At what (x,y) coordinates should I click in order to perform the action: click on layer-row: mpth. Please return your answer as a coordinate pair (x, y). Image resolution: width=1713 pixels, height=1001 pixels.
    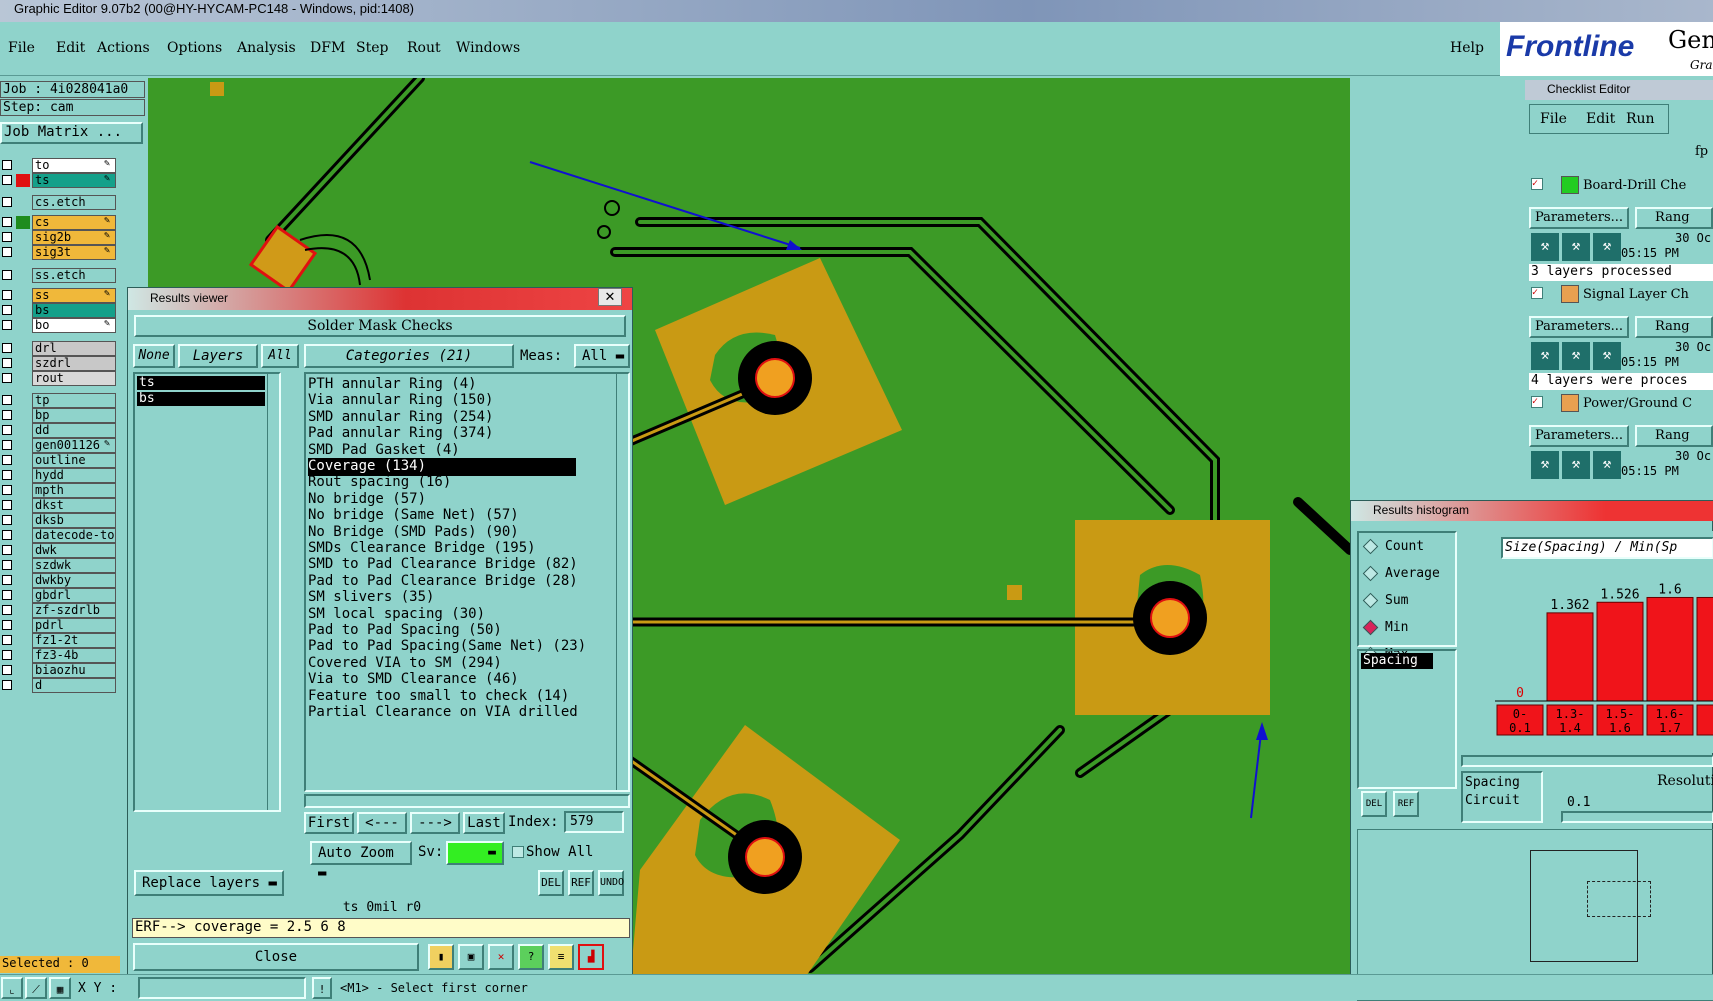
    Looking at the image, I should click on (59, 490).